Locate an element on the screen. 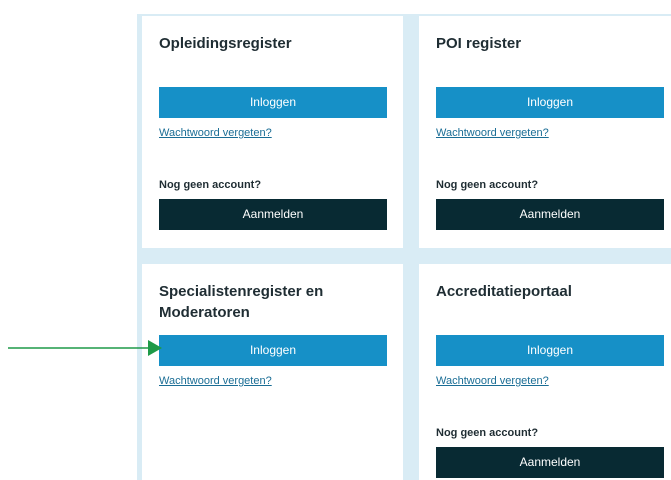 This screenshot has width=671, height=480. arrow-right-icon is located at coordinates (85, 348).